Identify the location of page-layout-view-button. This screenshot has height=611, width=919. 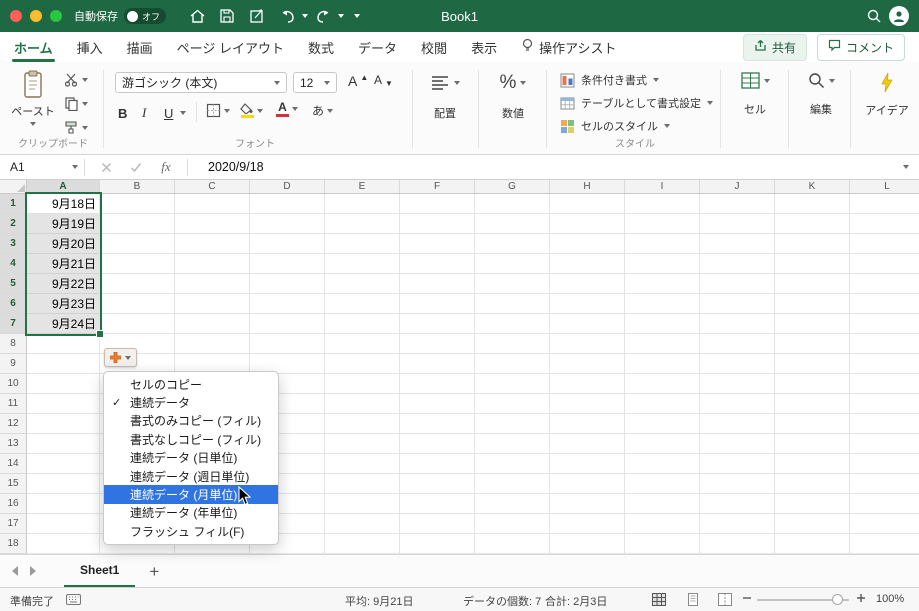
(693, 601).